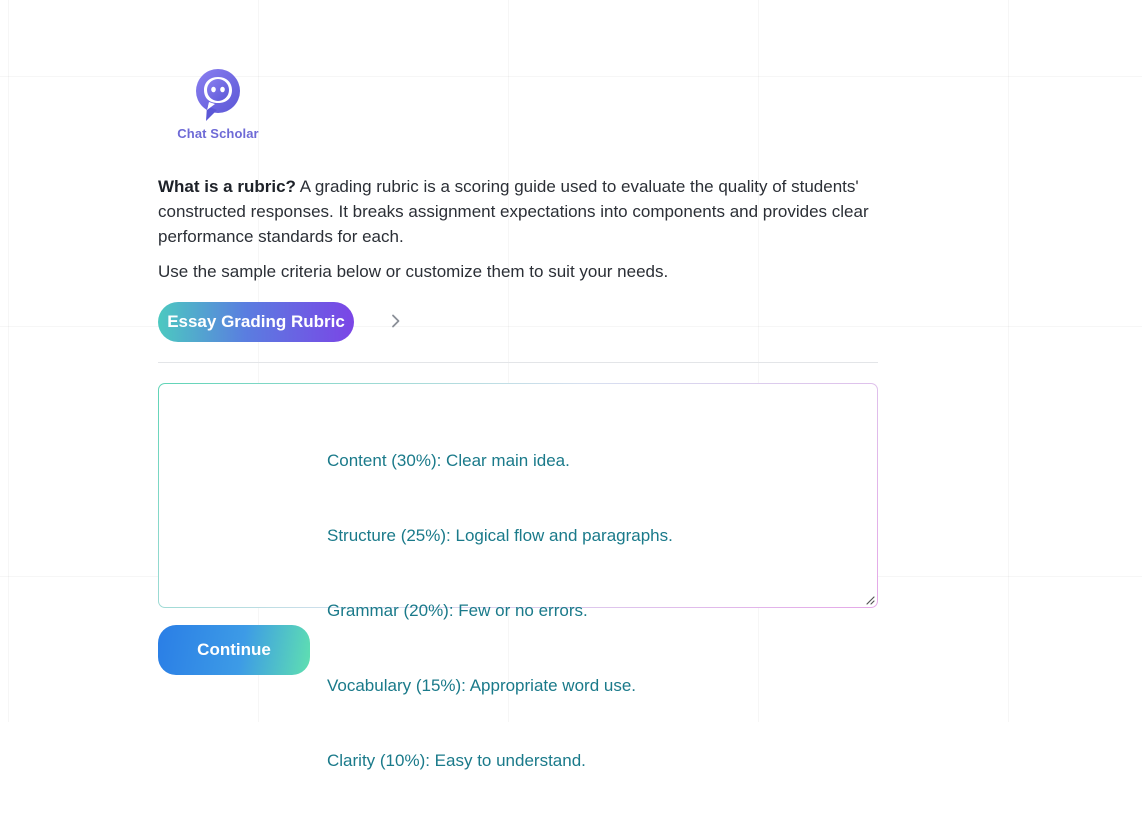 This screenshot has height=823, width=1142. I want to click on chat-bubble-icon, so click(218, 95).